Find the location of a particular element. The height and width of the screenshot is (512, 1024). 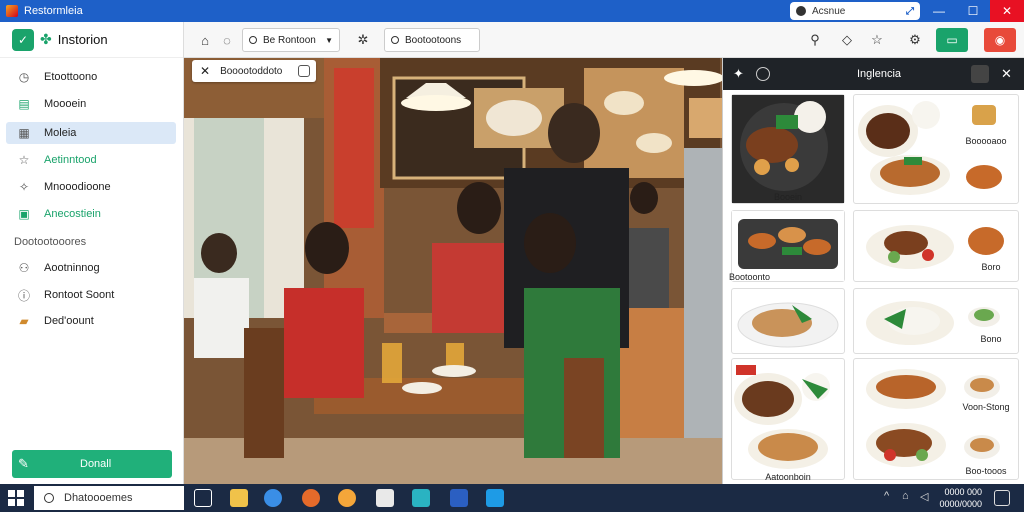

sidebar-item-label: Moleia is located at coordinates (60, 133).